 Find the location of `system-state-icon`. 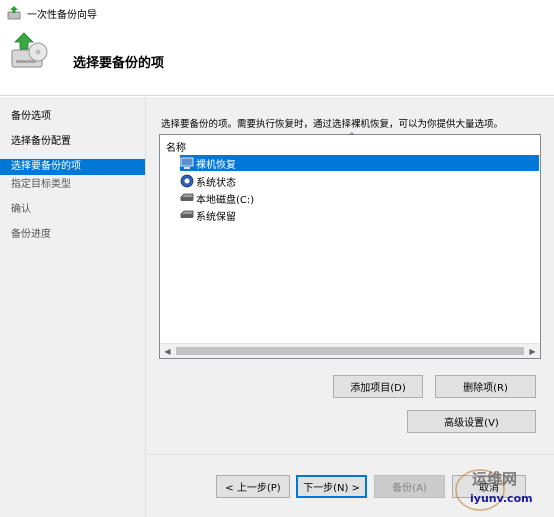

system-state-icon is located at coordinates (187, 181).